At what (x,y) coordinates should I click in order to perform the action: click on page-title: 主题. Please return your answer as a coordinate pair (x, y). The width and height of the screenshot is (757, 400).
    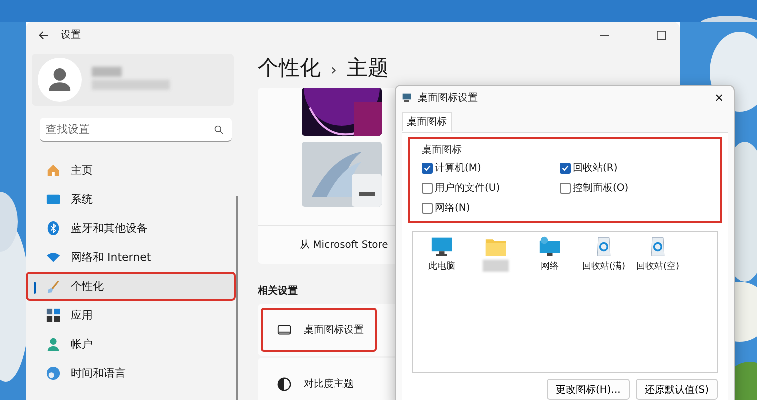
    Looking at the image, I should click on (368, 68).